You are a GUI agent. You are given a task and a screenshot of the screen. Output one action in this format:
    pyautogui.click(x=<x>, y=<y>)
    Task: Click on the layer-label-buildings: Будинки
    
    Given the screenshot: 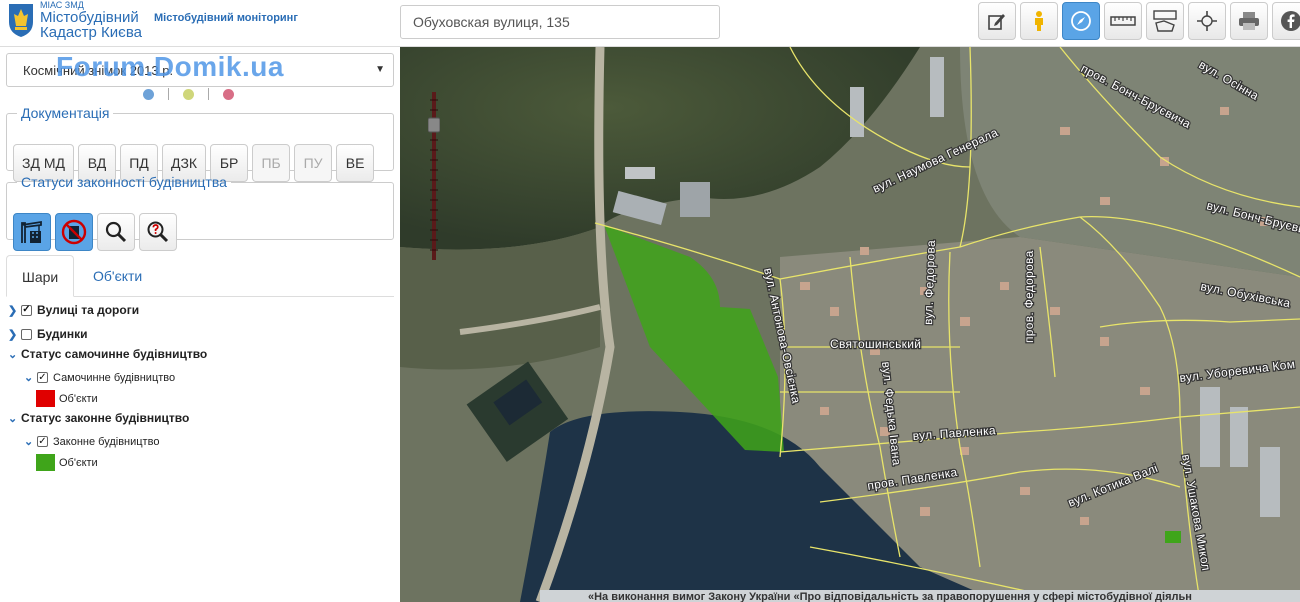 What is the action you would take?
    pyautogui.click(x=62, y=334)
    